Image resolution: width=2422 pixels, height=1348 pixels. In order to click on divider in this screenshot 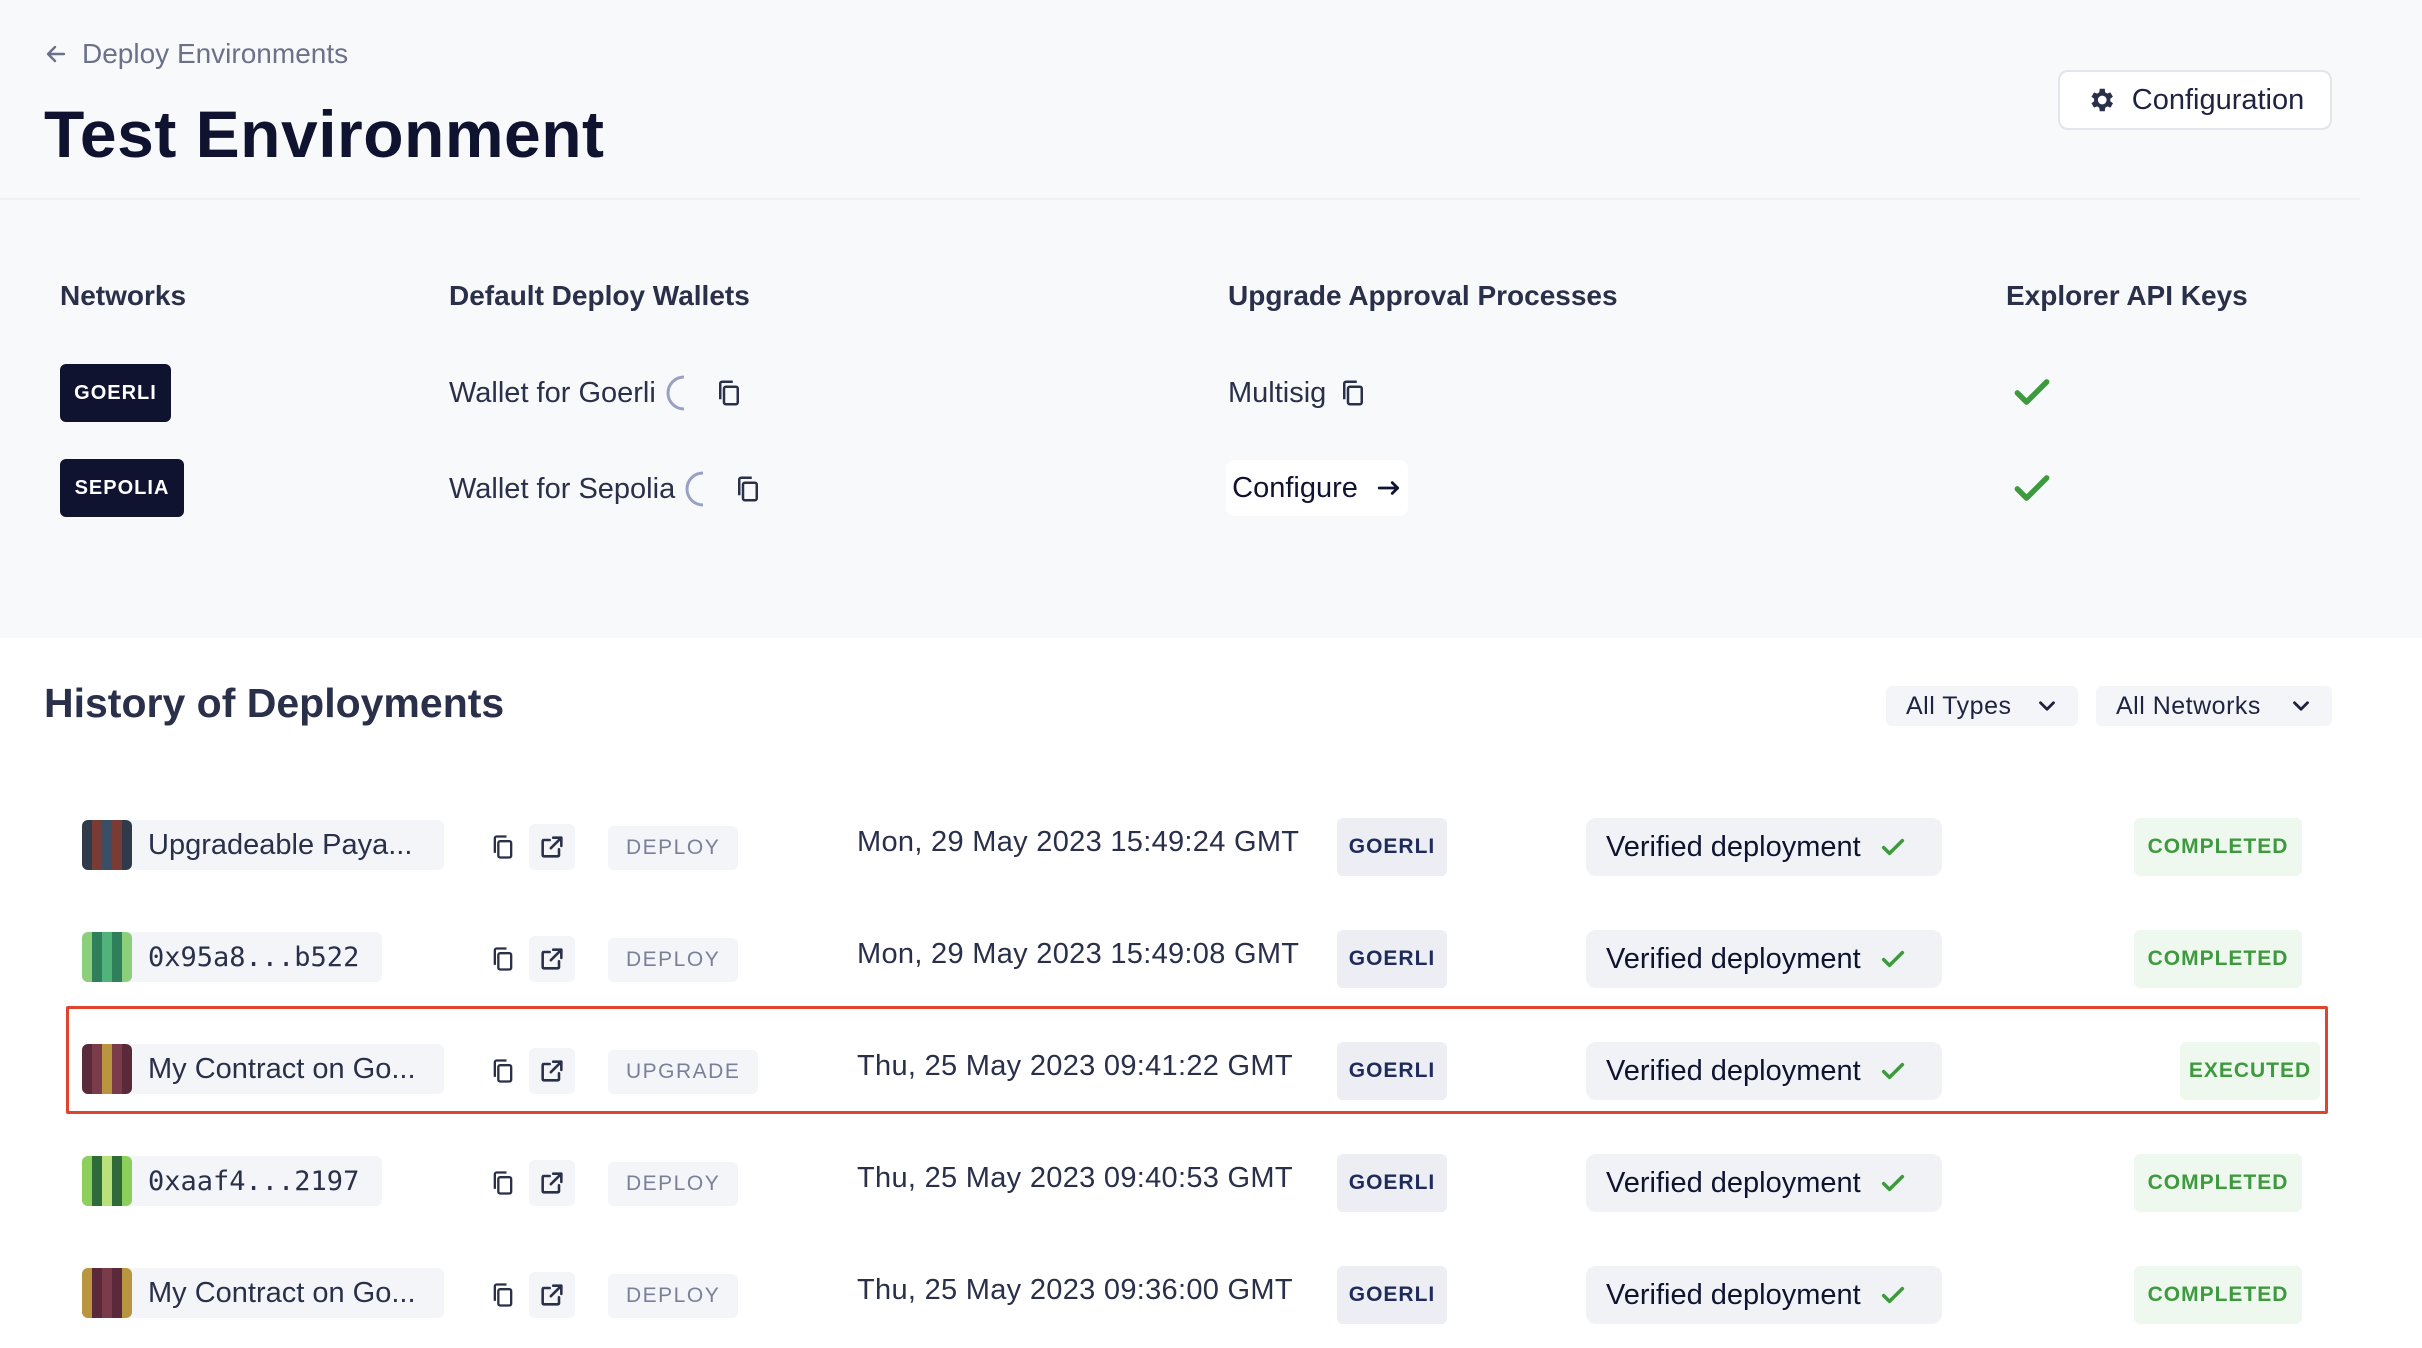, I will do `click(1180, 199)`.